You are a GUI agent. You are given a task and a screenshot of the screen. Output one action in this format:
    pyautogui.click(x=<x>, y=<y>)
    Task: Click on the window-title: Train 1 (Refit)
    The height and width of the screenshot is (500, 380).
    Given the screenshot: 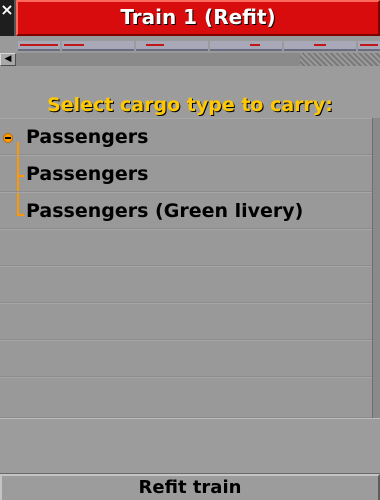 What is the action you would take?
    pyautogui.click(x=198, y=18)
    